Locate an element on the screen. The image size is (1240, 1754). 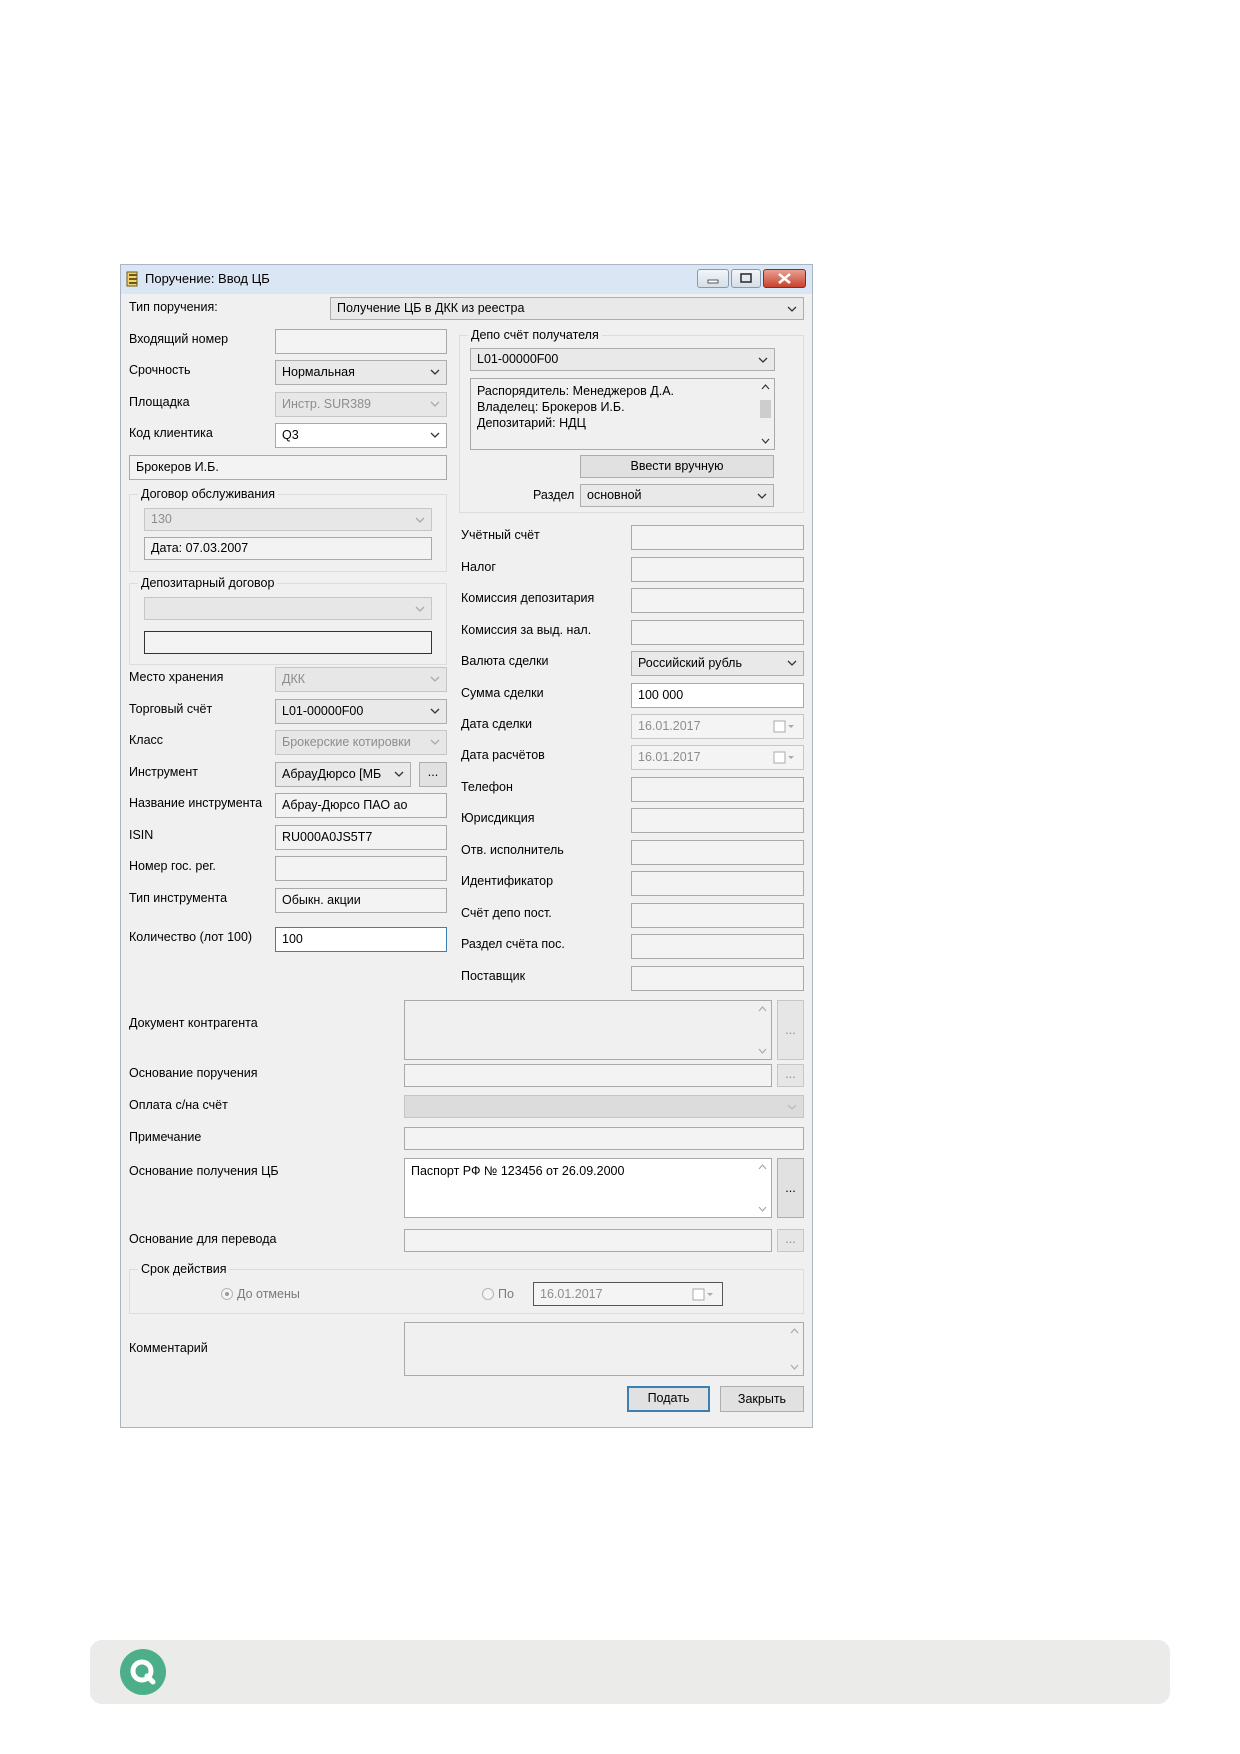
urgency-label: Срочность is located at coordinates (160, 370).